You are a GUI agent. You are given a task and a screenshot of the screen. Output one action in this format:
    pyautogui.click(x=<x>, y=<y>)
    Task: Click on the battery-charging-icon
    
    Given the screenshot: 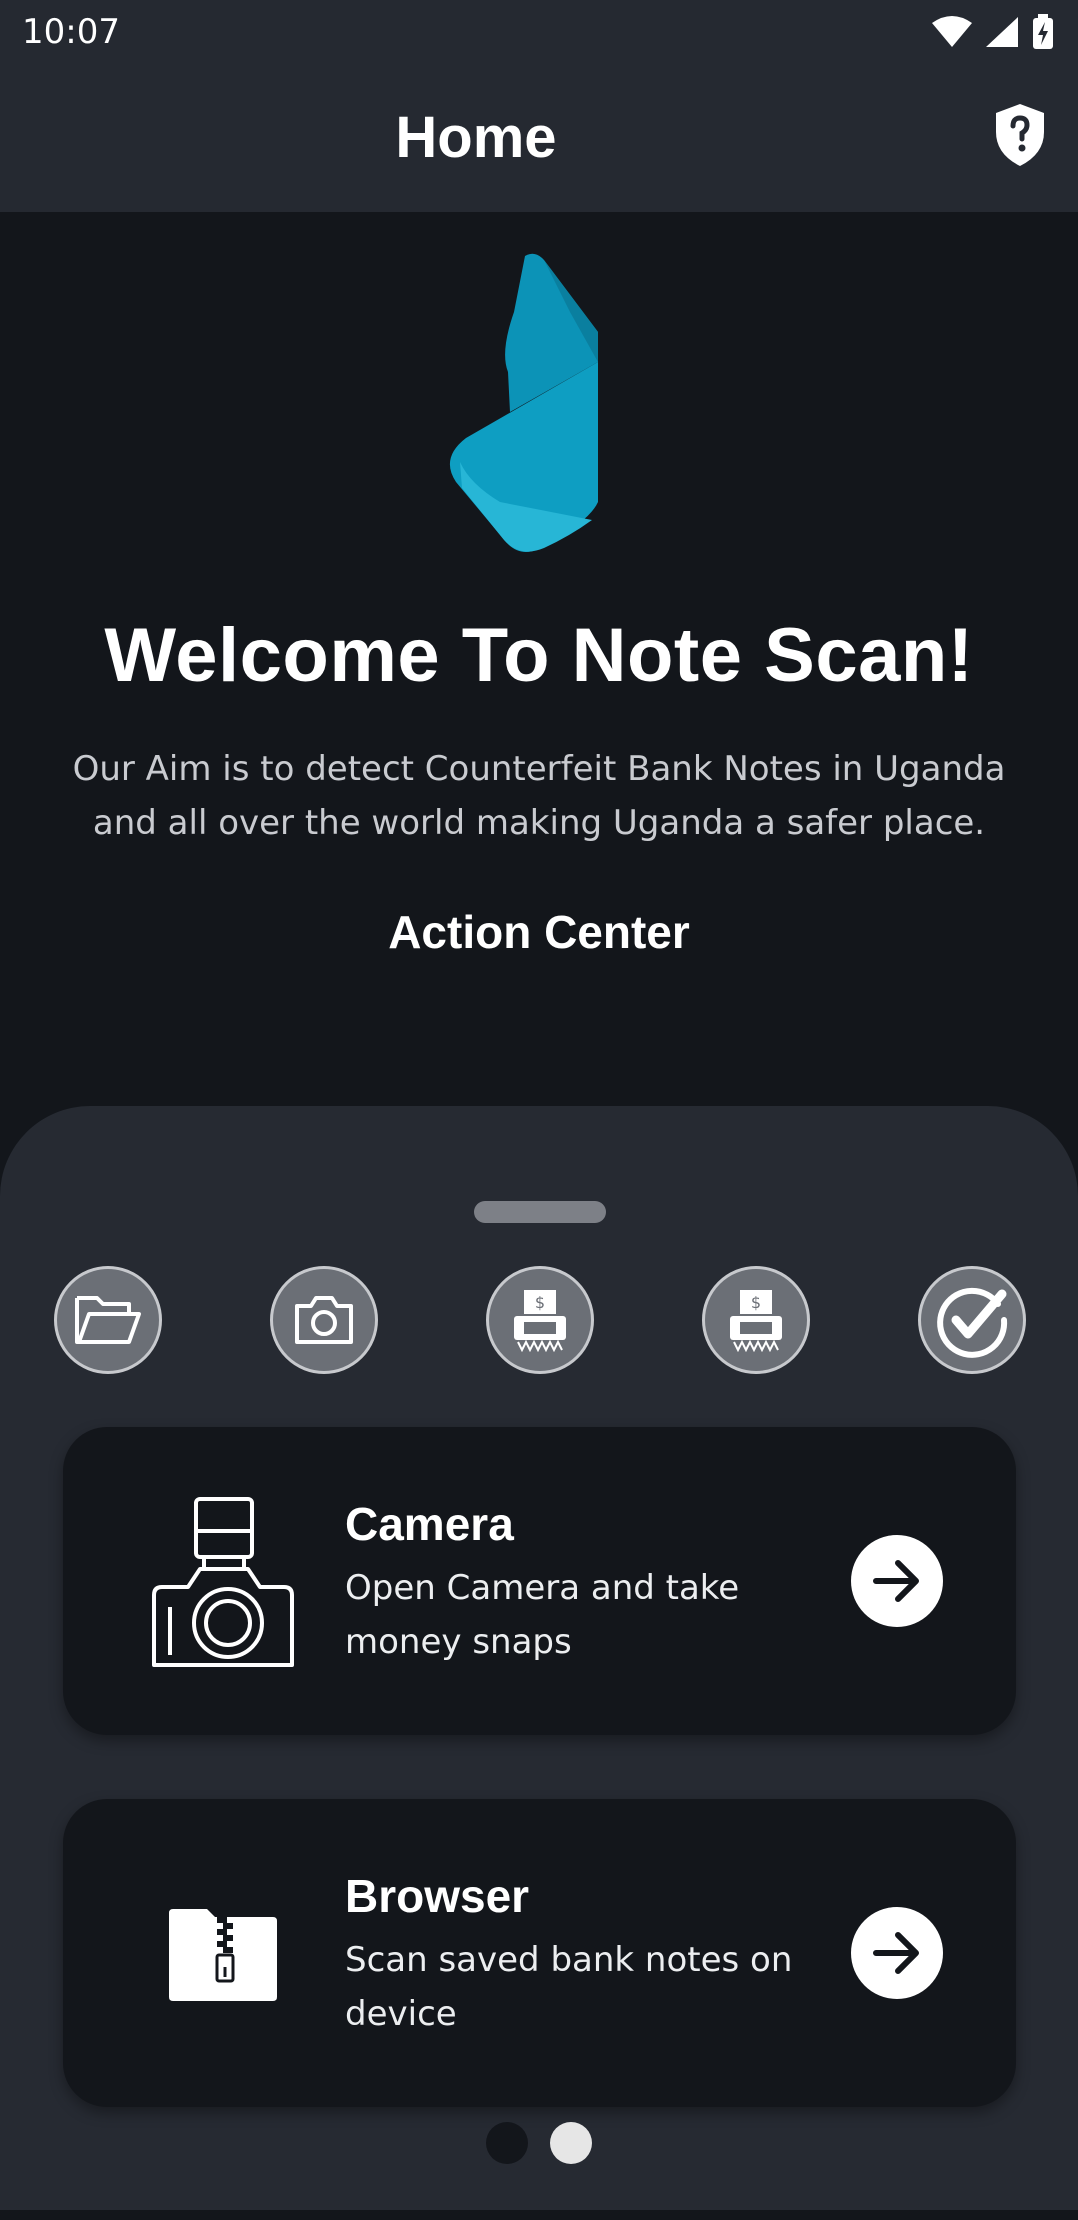 What is the action you would take?
    pyautogui.click(x=1043, y=31)
    